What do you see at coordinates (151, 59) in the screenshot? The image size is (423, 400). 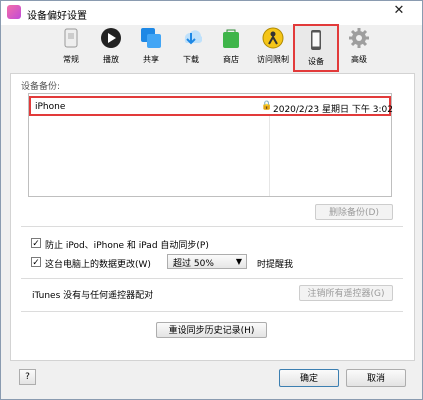 I see `tab-sharing-label: 共享` at bounding box center [151, 59].